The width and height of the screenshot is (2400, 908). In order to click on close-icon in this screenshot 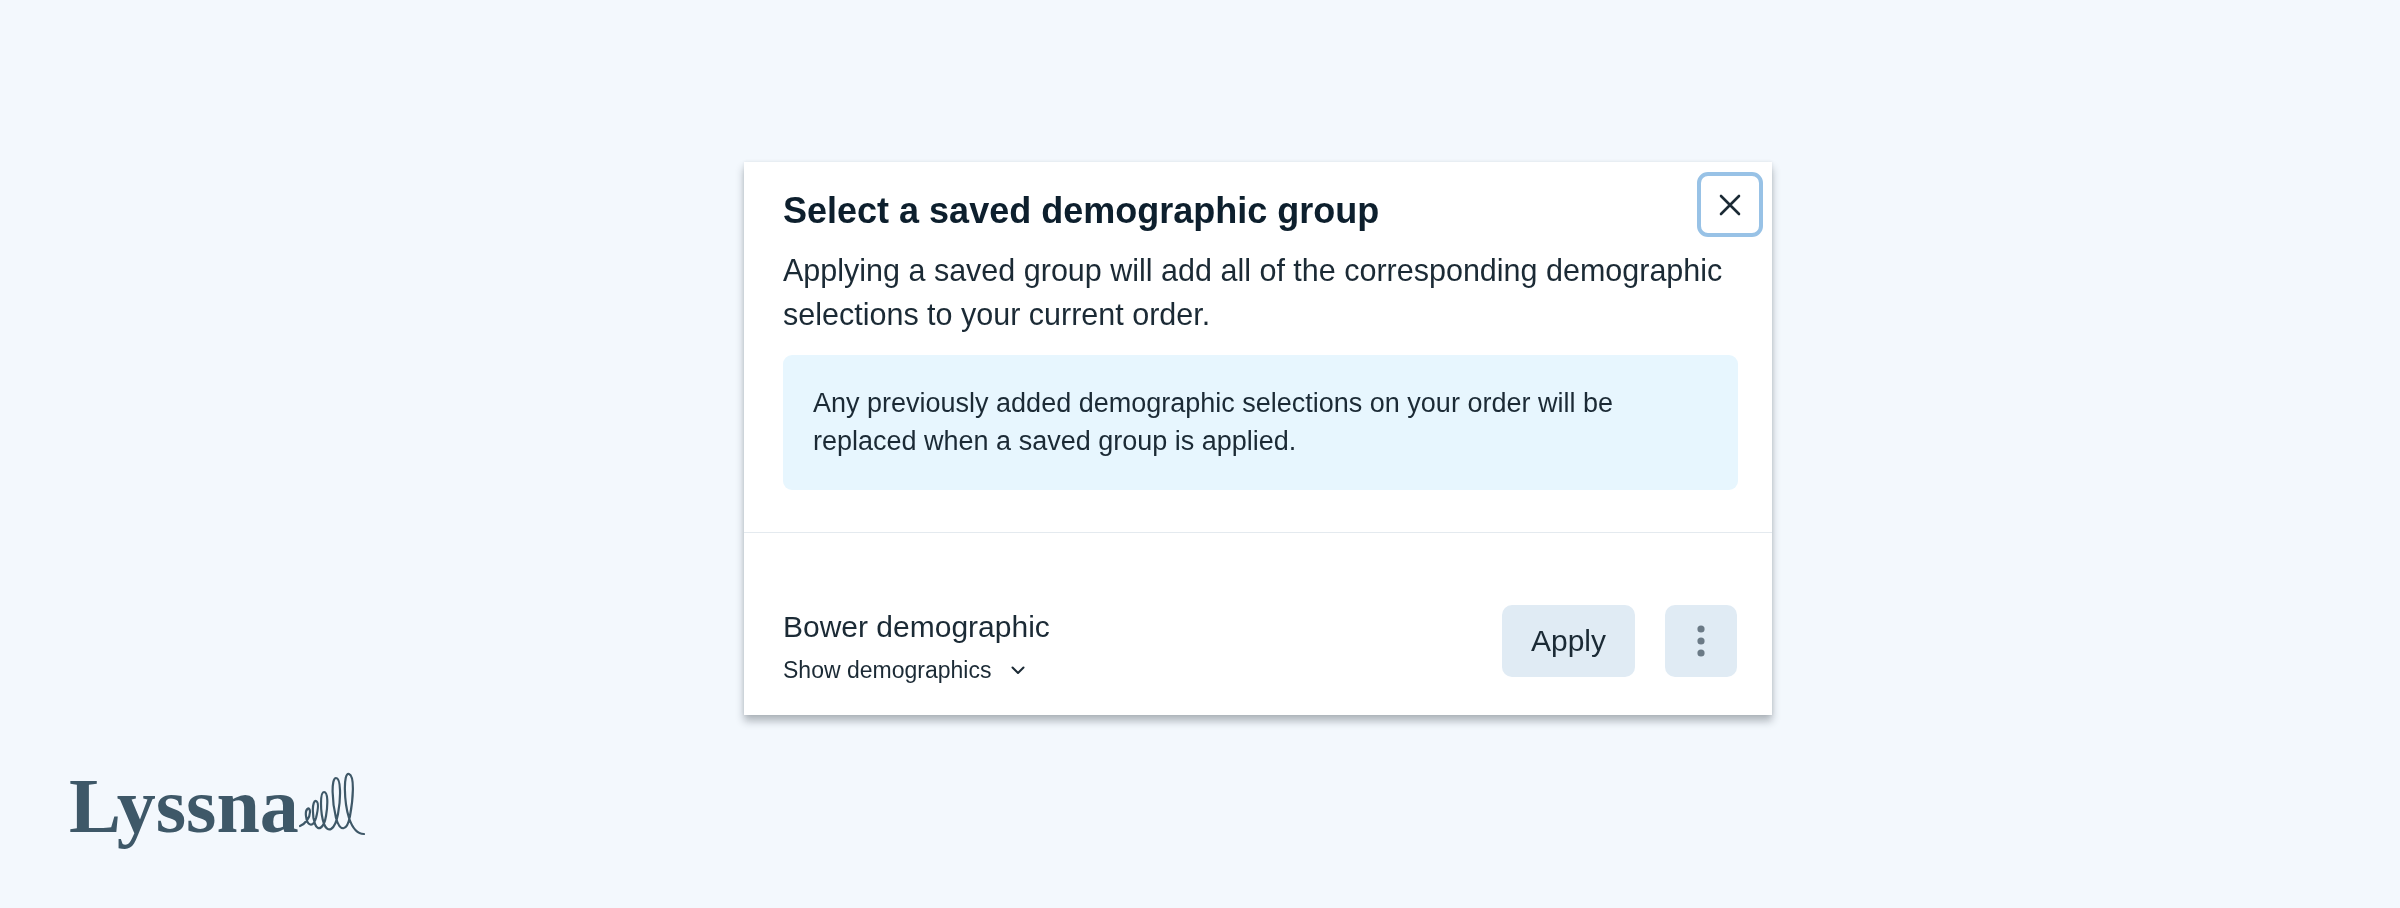, I will do `click(1730, 204)`.